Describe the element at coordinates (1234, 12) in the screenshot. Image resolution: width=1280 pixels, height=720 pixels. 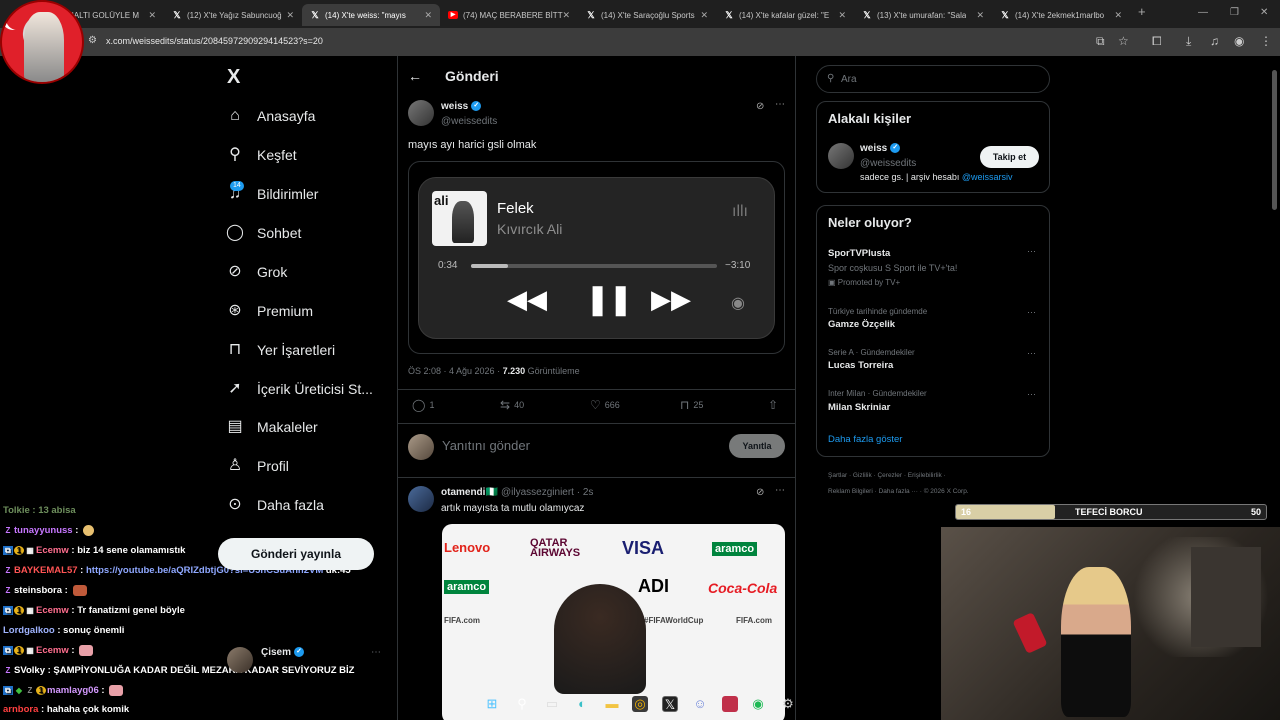
I see `maximize-icon: ❐` at that location.